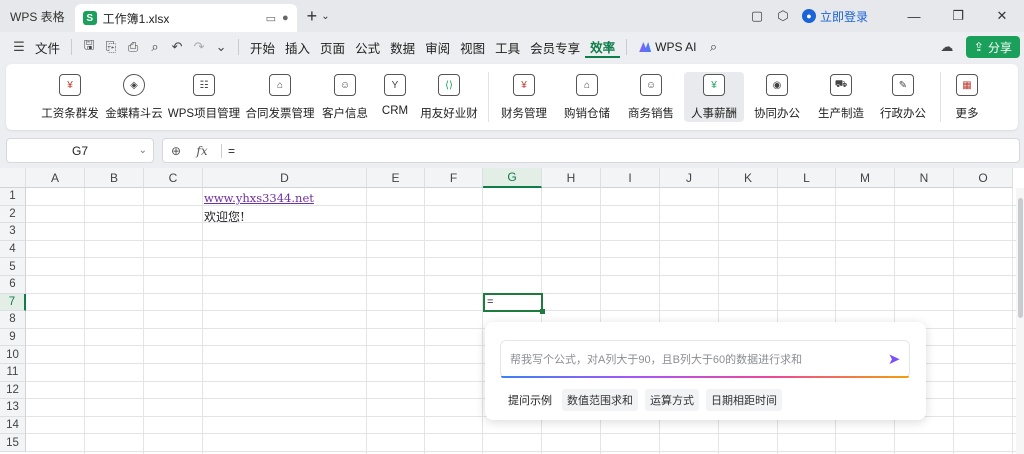  What do you see at coordinates (672, 400) in the screenshot?
I see `example-chip: 运算方式` at bounding box center [672, 400].